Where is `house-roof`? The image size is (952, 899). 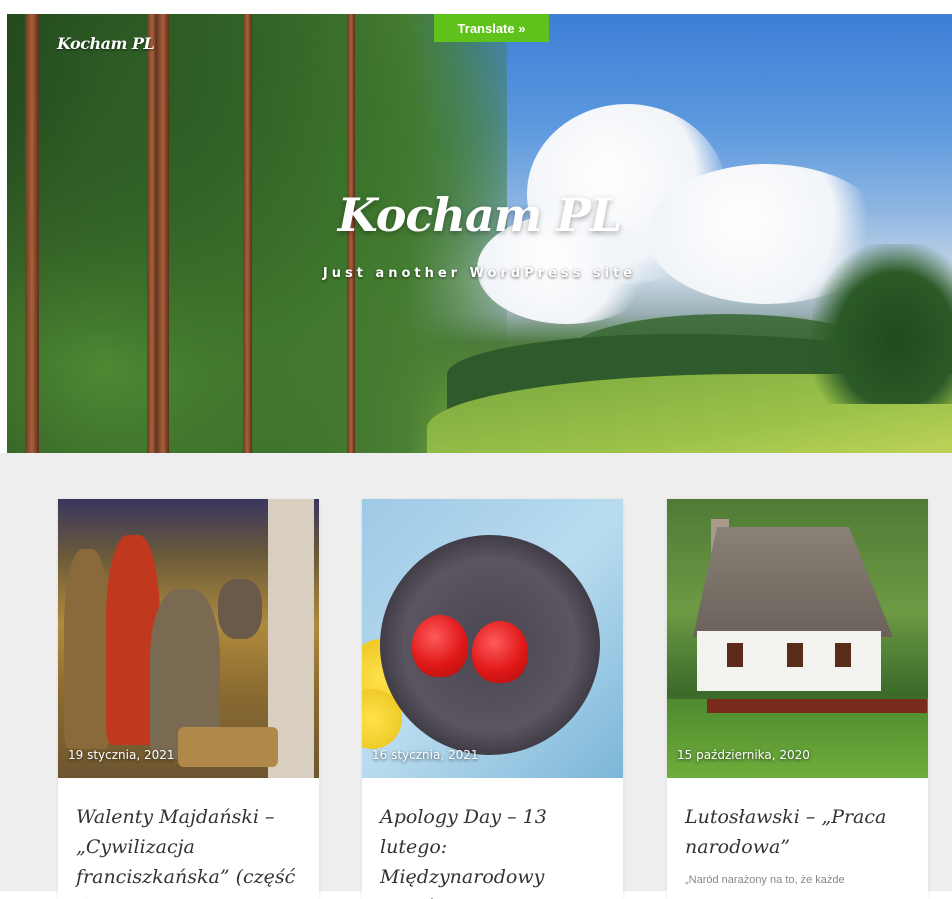 house-roof is located at coordinates (793, 582).